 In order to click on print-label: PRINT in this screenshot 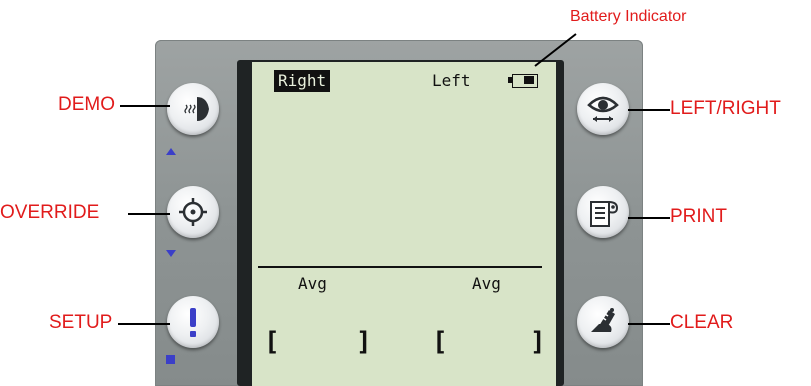, I will do `click(698, 216)`.